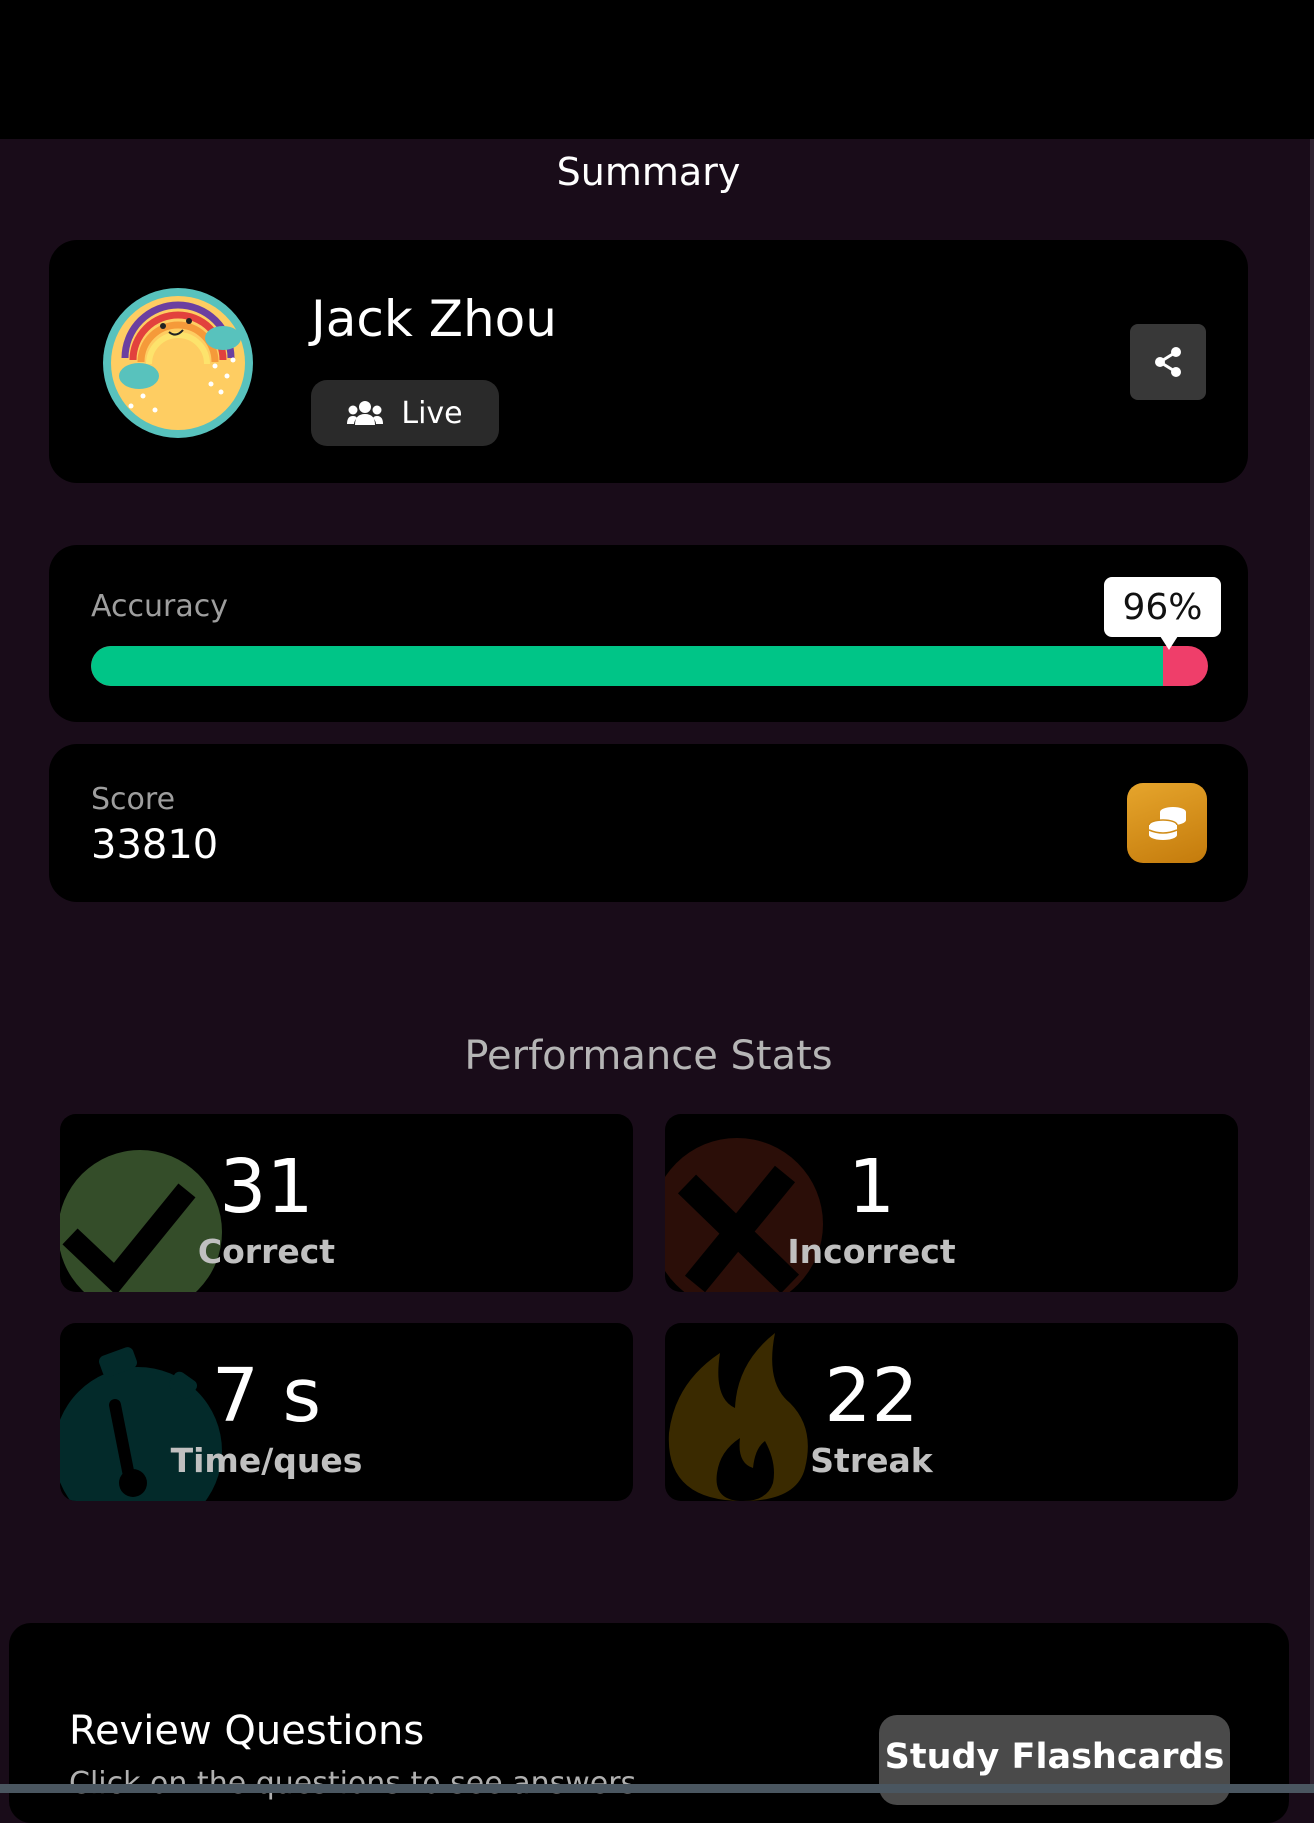  Describe the element at coordinates (1169, 643) in the screenshot. I see `accuracy-tooltip-arrow` at that location.